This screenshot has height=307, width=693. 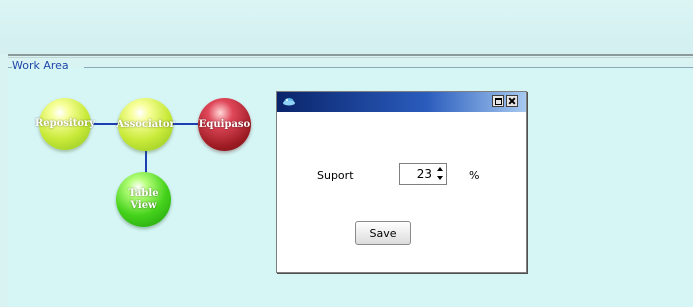 I want to click on separator-line, so click(x=350, y=55).